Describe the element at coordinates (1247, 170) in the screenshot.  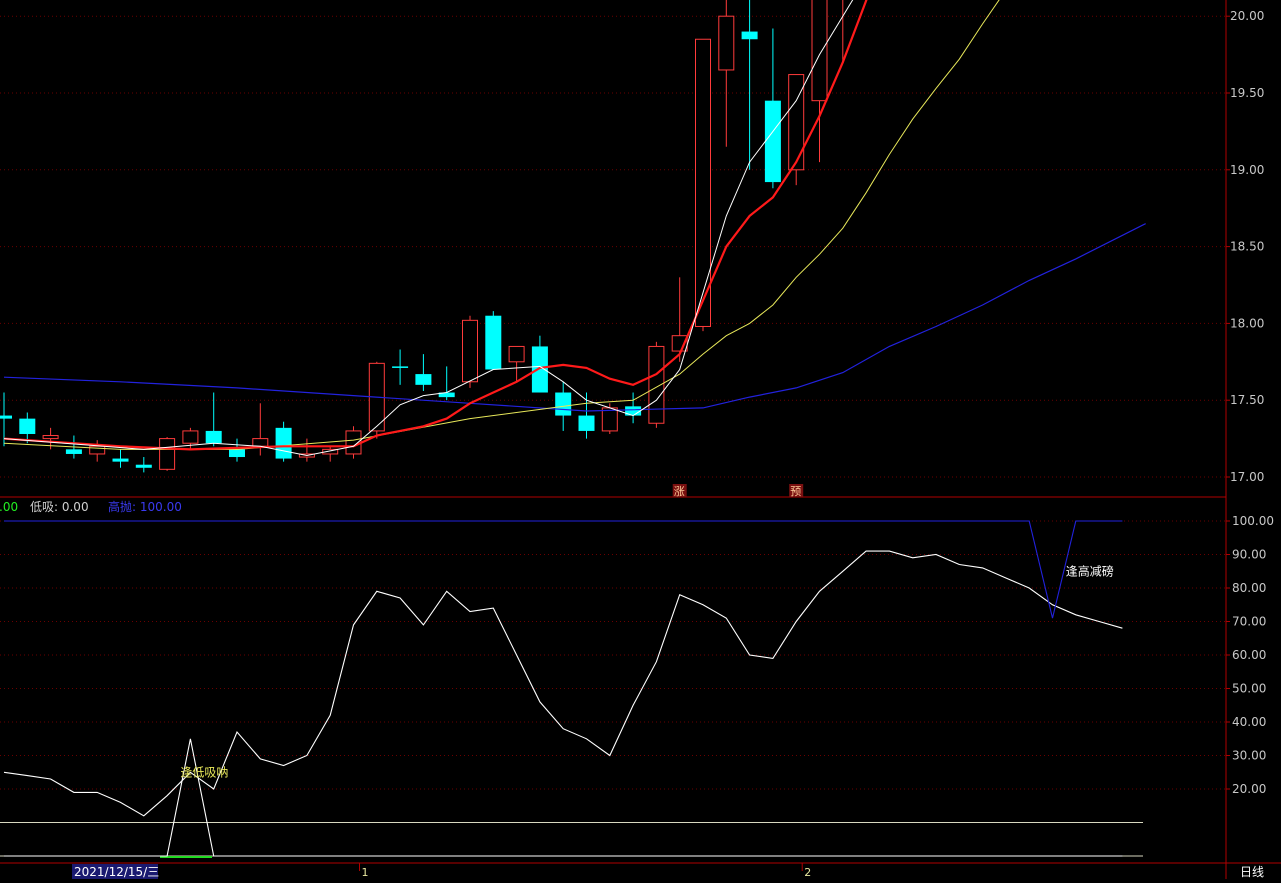
I see `main-tick-label: 19.00` at that location.